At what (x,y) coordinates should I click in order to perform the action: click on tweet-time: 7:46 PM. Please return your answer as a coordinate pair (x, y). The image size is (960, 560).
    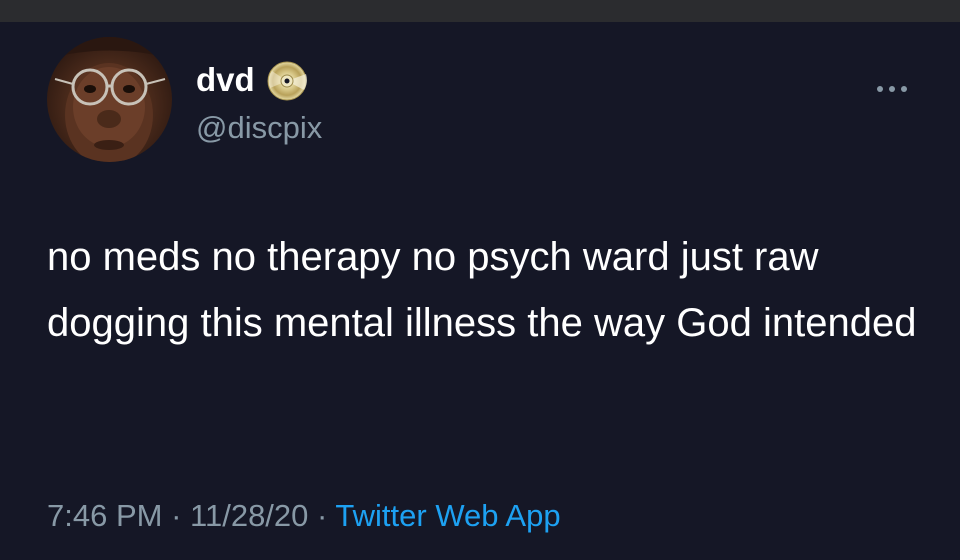
    Looking at the image, I should click on (104, 515).